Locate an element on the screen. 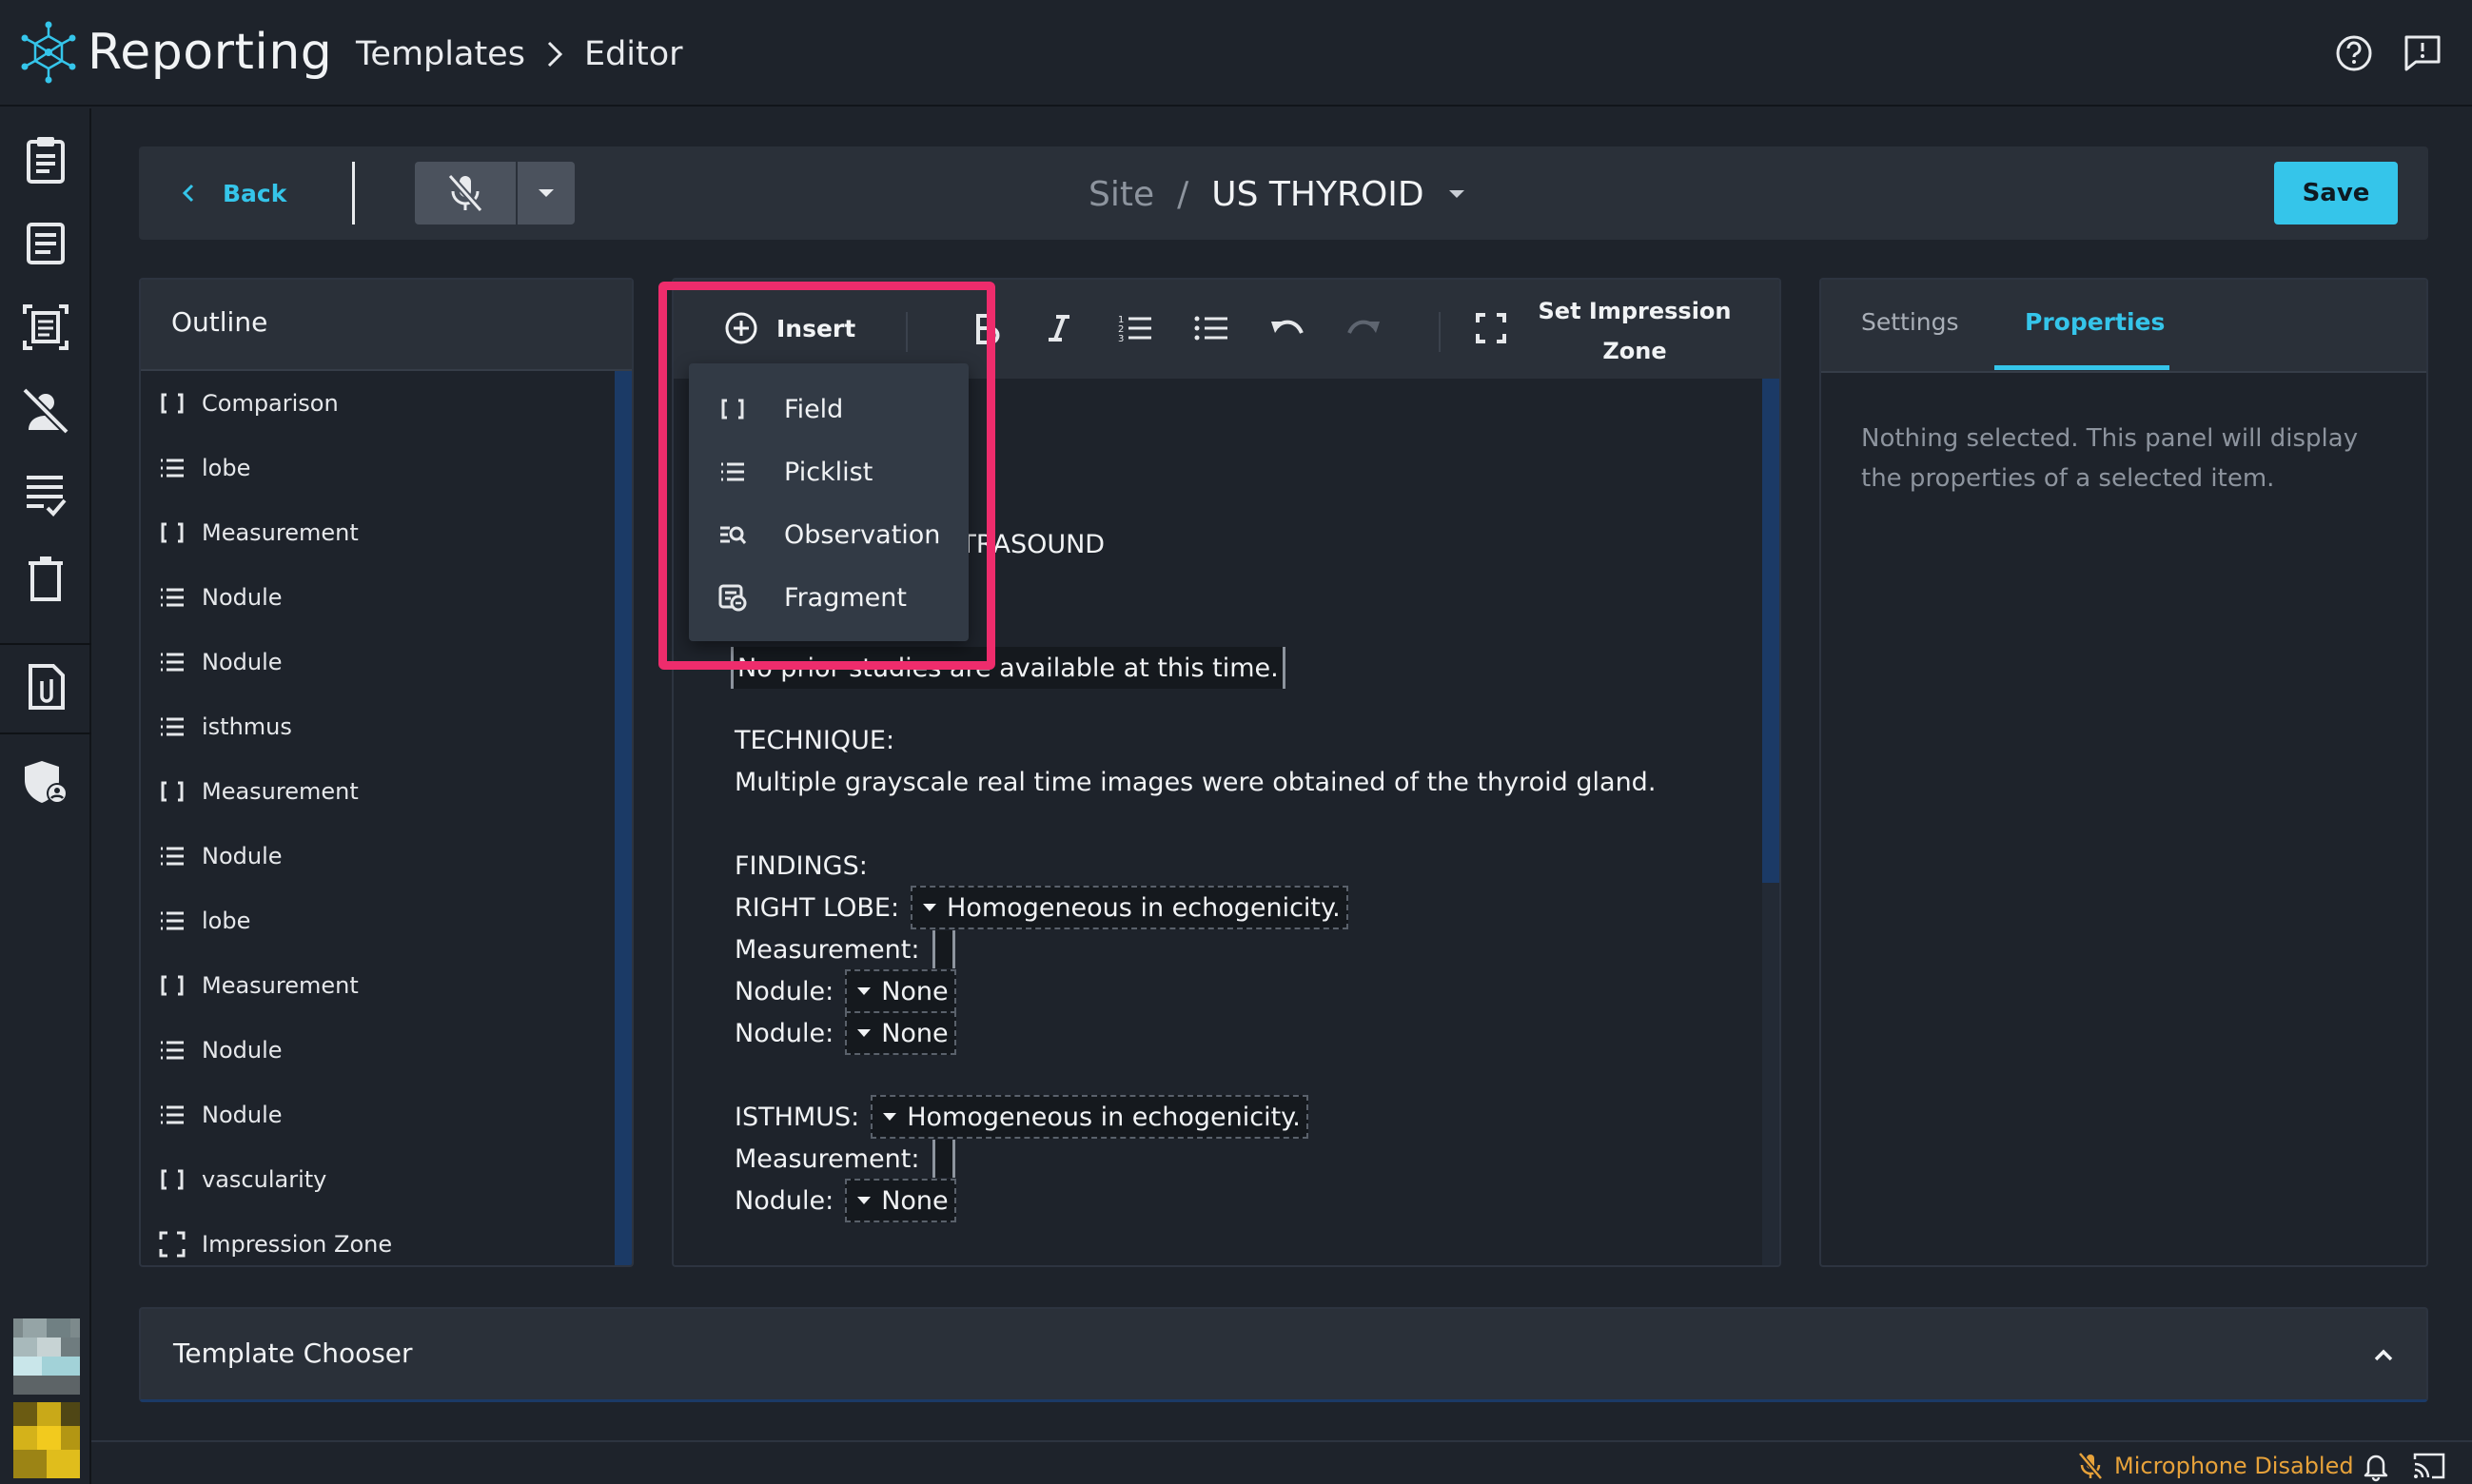 This screenshot has height=1484, width=2472. nodule-picklist-value: None is located at coordinates (915, 991).